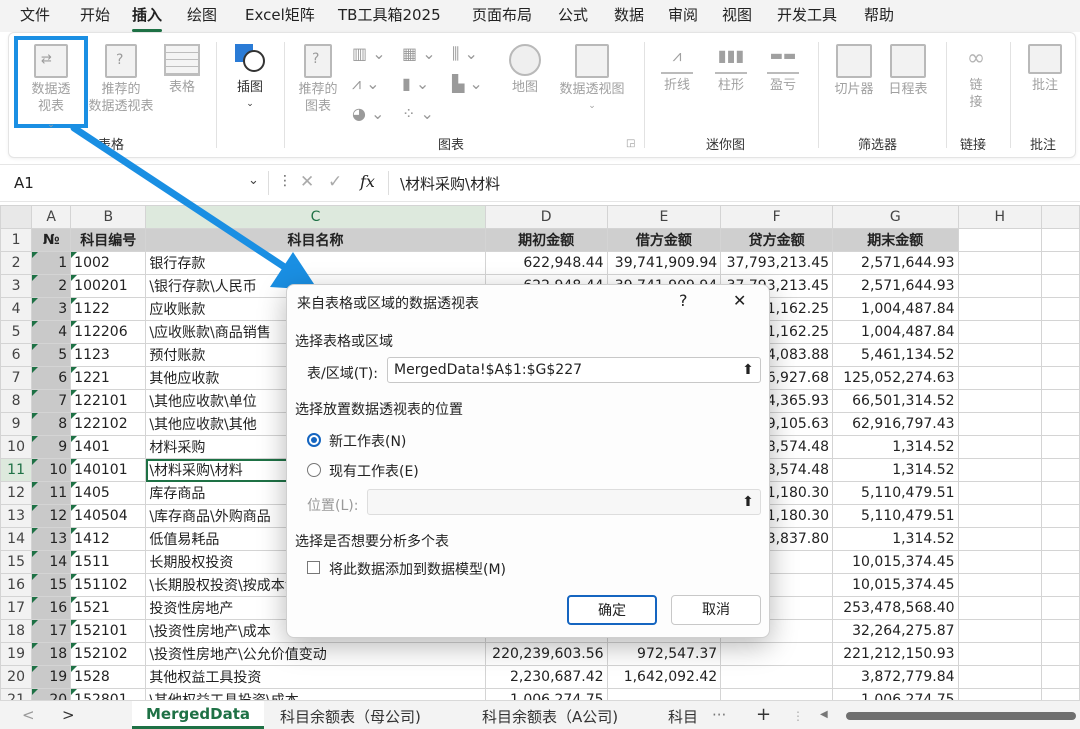 The height and width of the screenshot is (729, 1080). What do you see at coordinates (16, 263) in the screenshot?
I see `row-header: 2` at bounding box center [16, 263].